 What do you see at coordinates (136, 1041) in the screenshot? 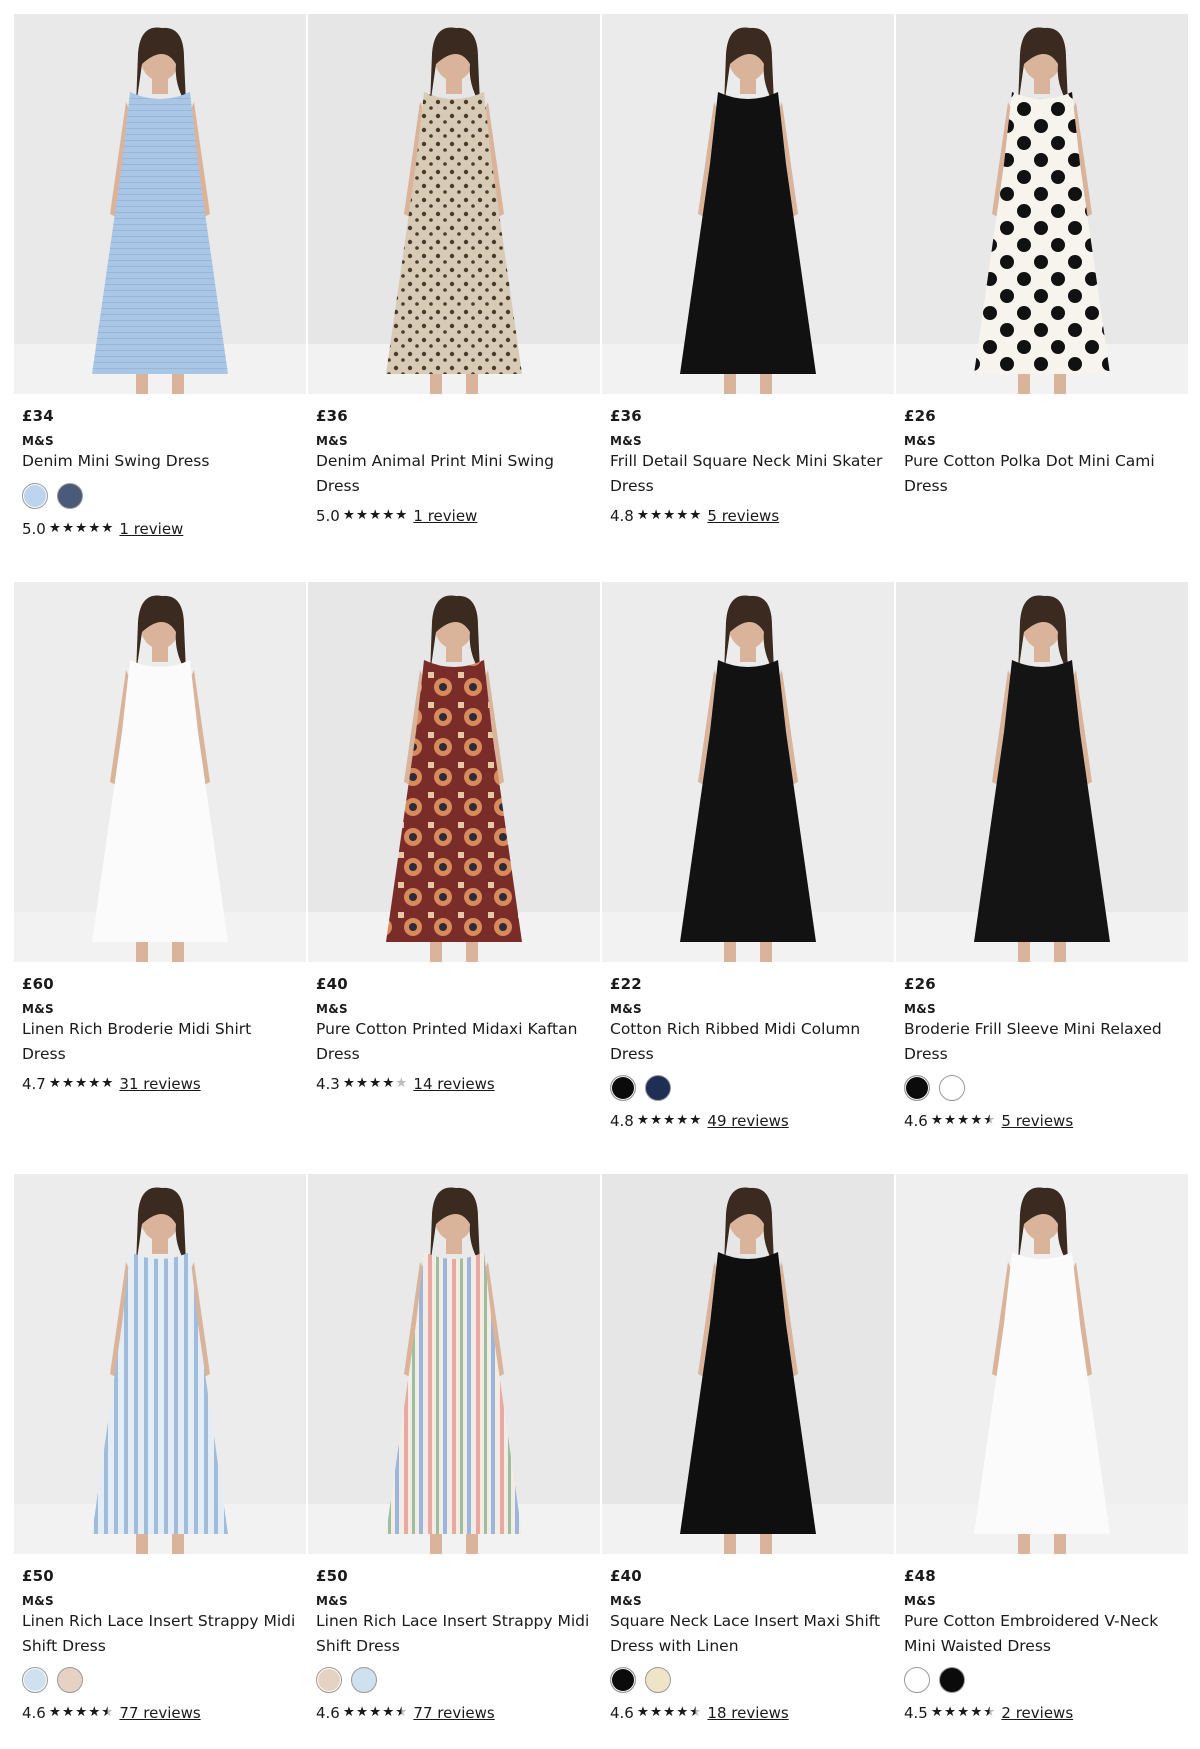
I see `product-title: Linen Rich Broderie Midi Shirt Dress` at bounding box center [136, 1041].